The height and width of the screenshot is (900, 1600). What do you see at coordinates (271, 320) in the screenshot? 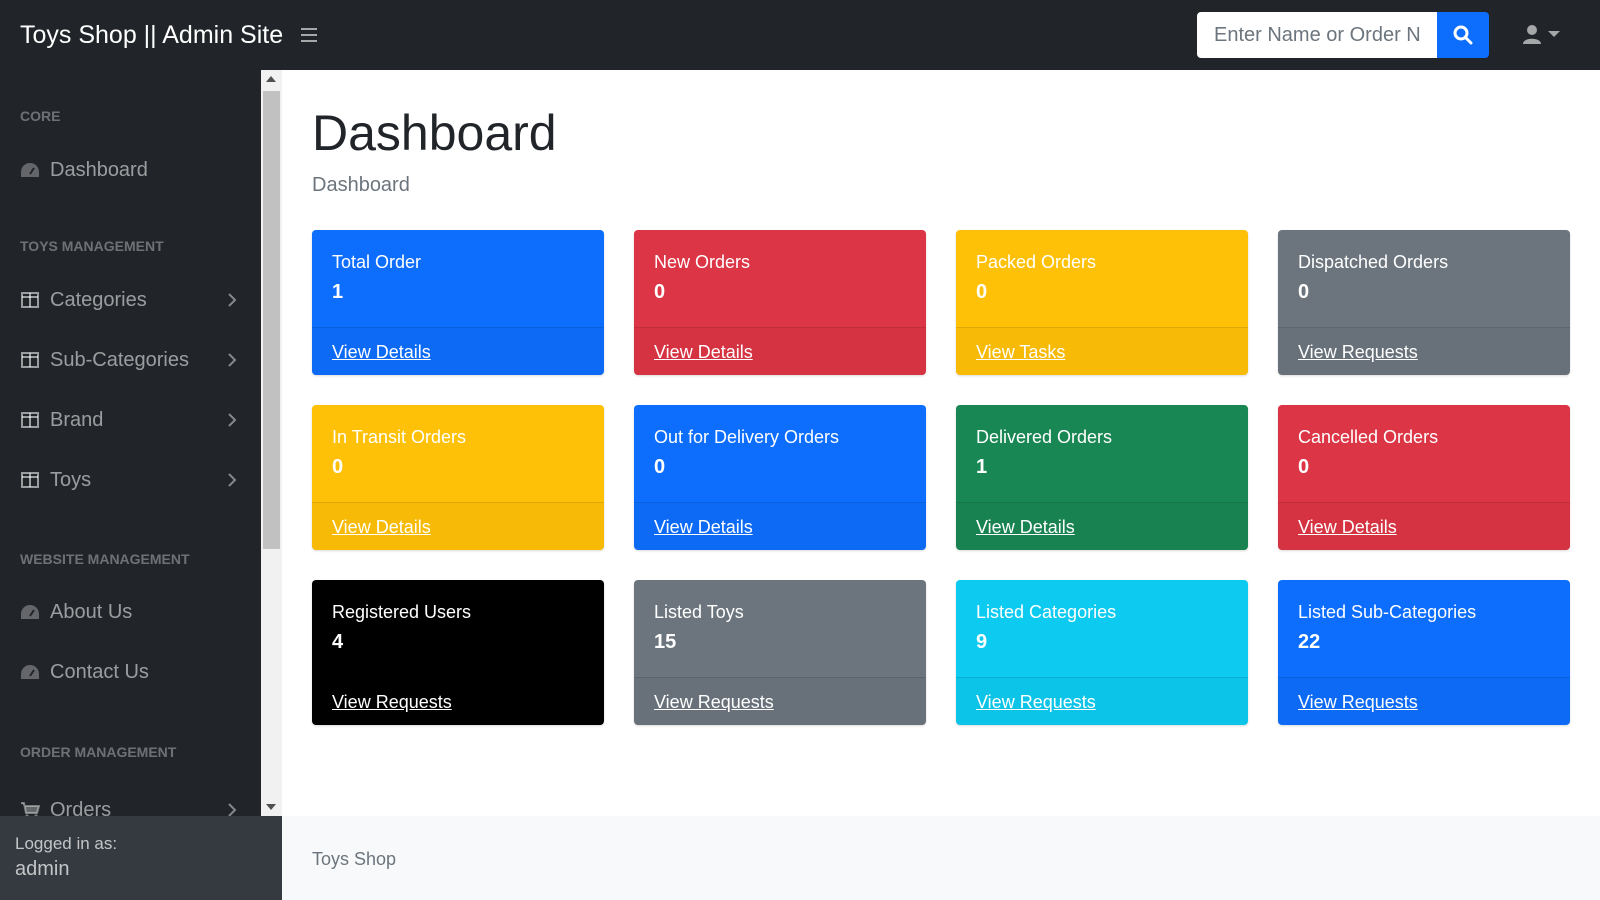
I see `scrollbar-thumb` at bounding box center [271, 320].